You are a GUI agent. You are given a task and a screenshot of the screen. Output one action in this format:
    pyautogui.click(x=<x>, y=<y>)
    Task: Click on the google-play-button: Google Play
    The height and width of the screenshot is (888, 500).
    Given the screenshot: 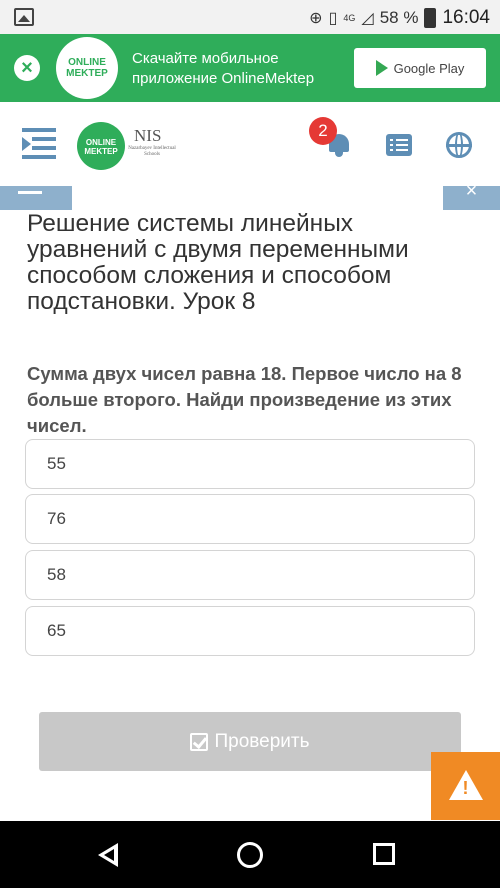 What is the action you would take?
    pyautogui.click(x=420, y=68)
    